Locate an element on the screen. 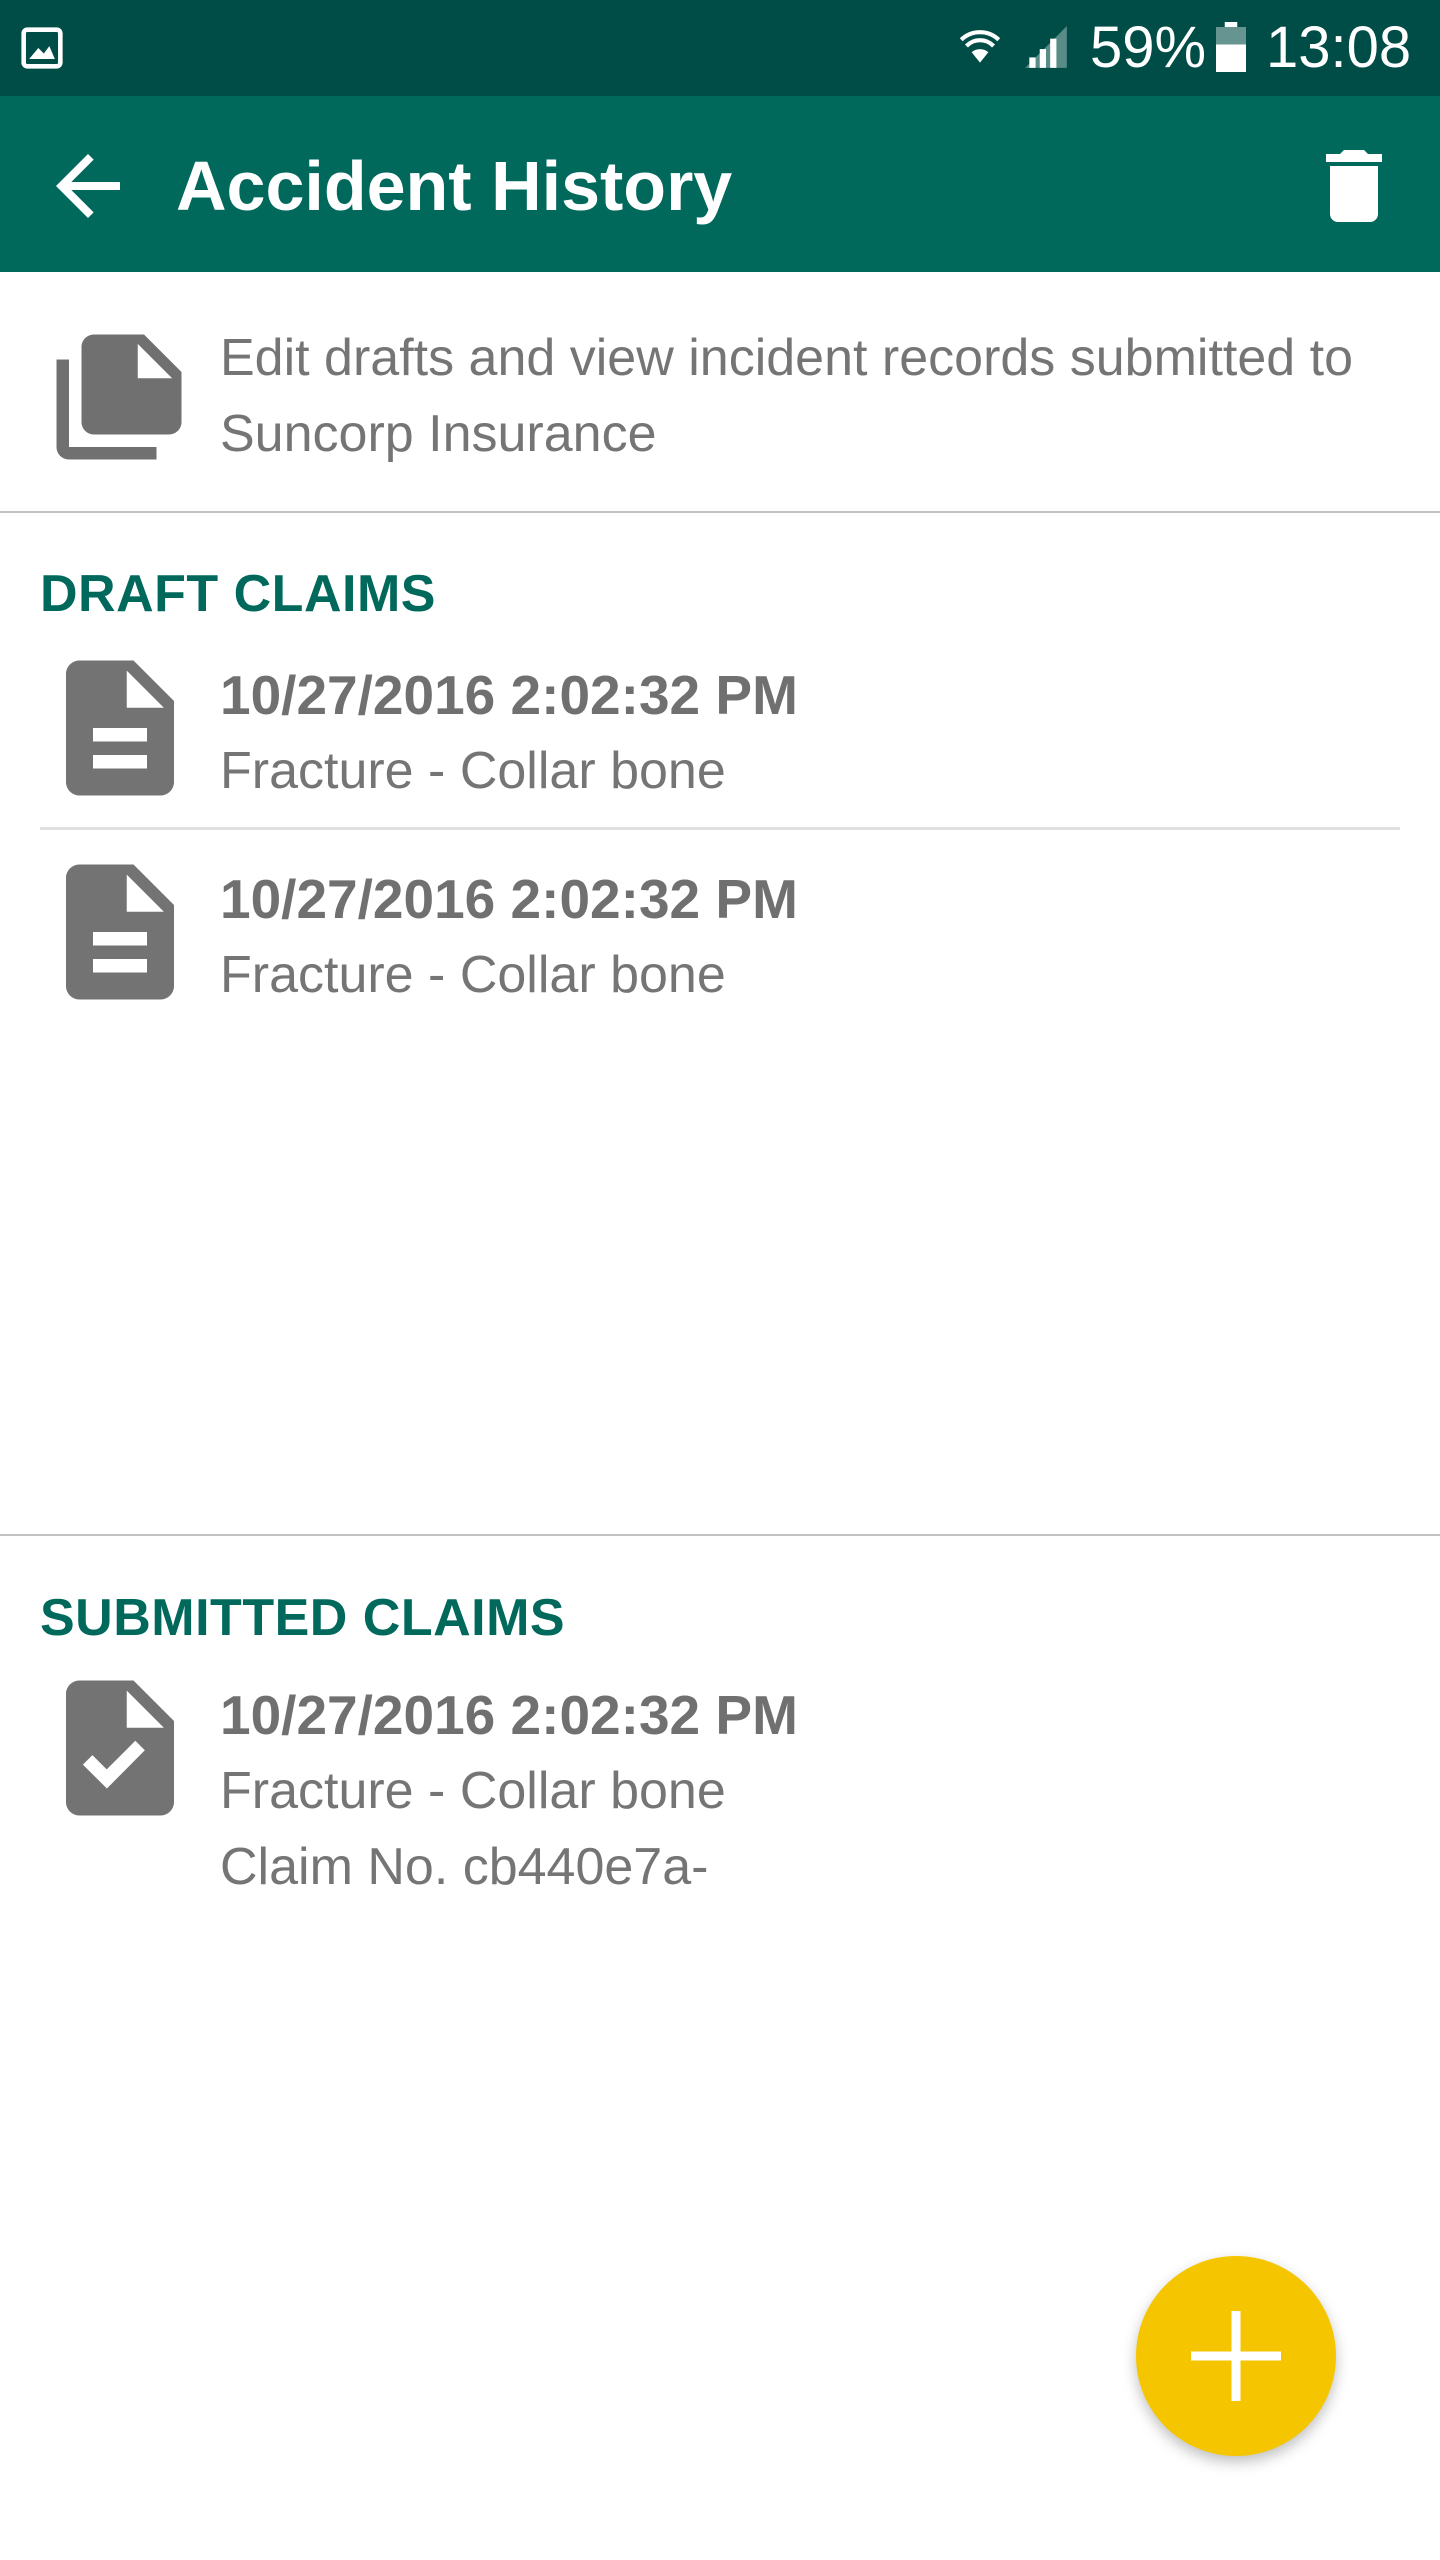  status-bar: 59% 13:08 is located at coordinates (720, 48).